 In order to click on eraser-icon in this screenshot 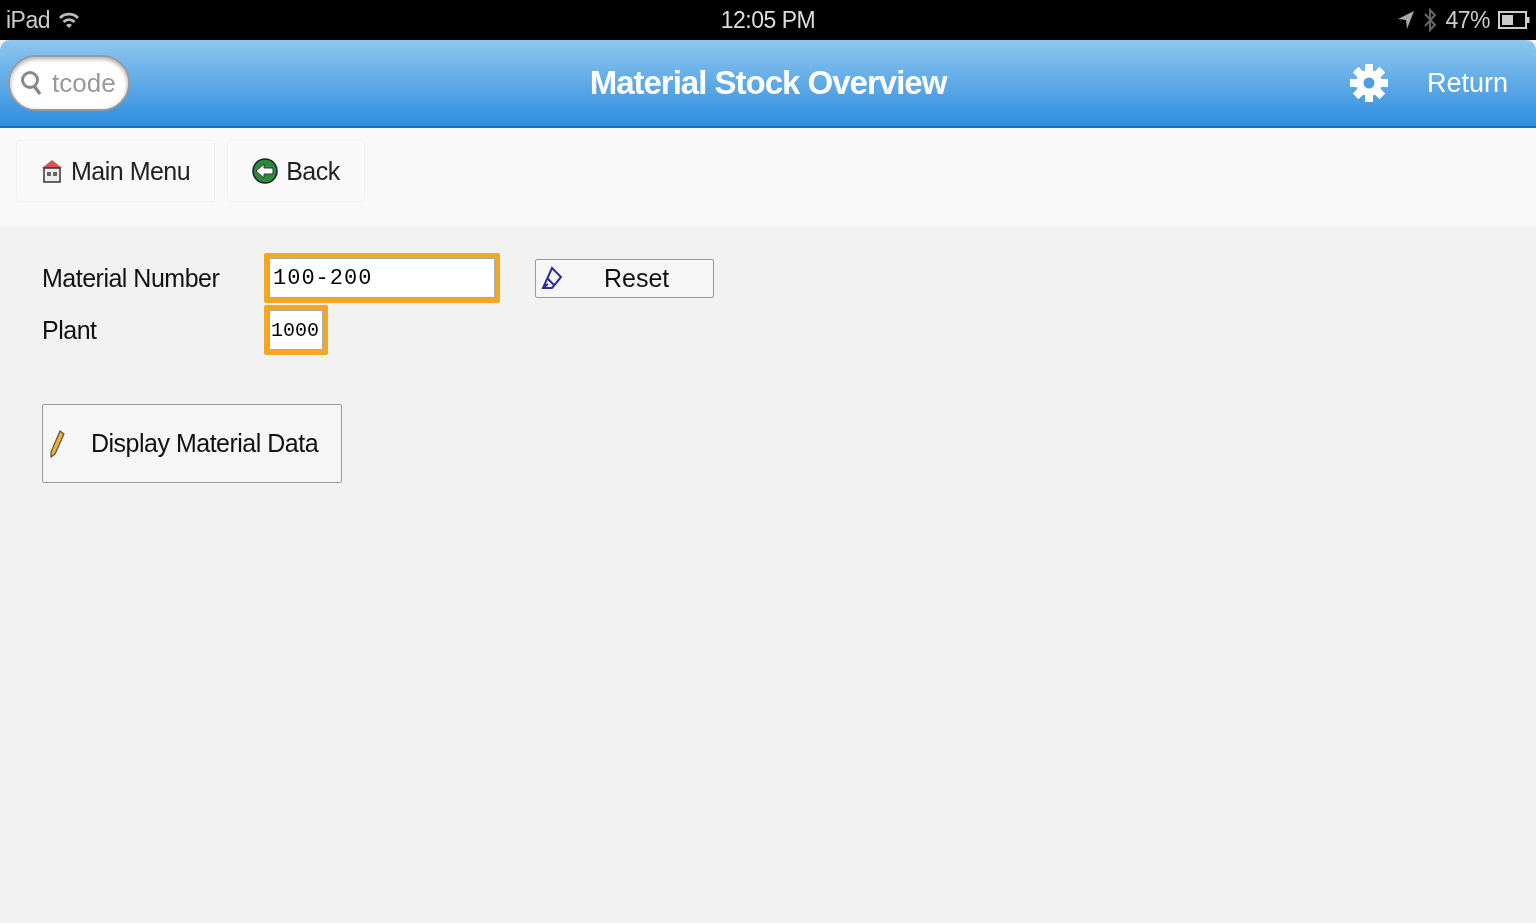, I will do `click(552, 278)`.